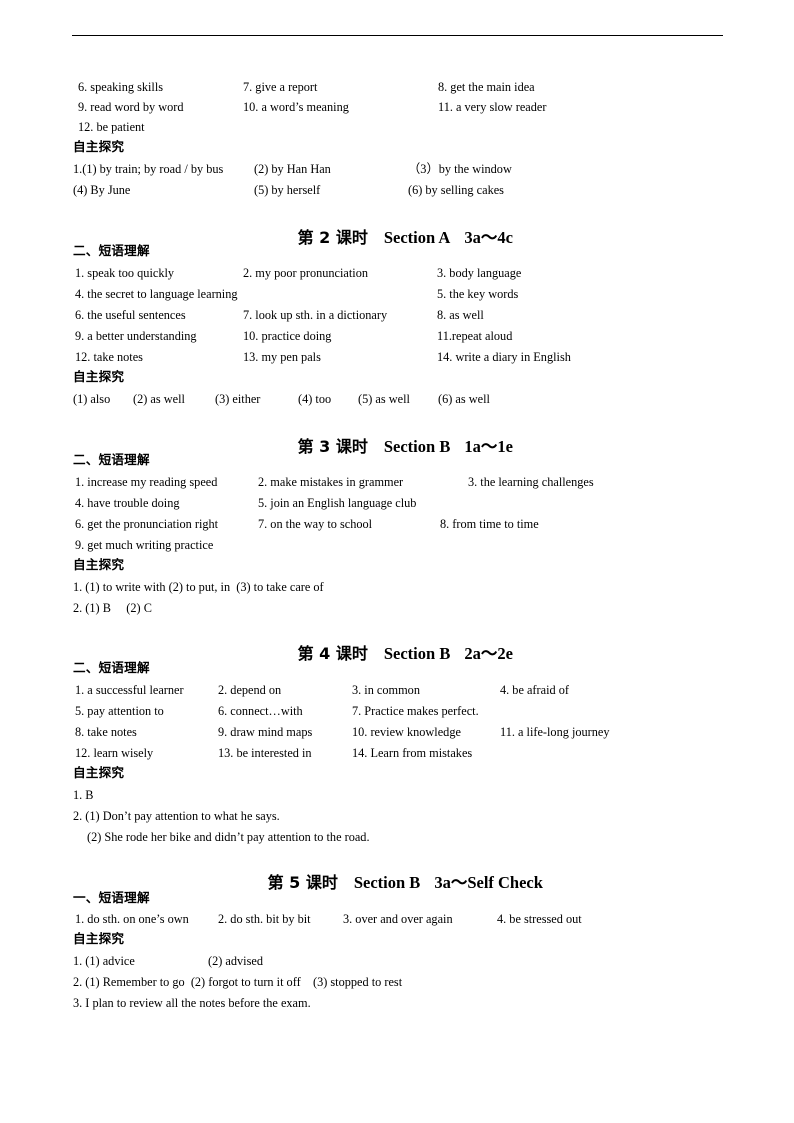  What do you see at coordinates (159, 399) in the screenshot?
I see `explore-answer: (2) as well` at bounding box center [159, 399].